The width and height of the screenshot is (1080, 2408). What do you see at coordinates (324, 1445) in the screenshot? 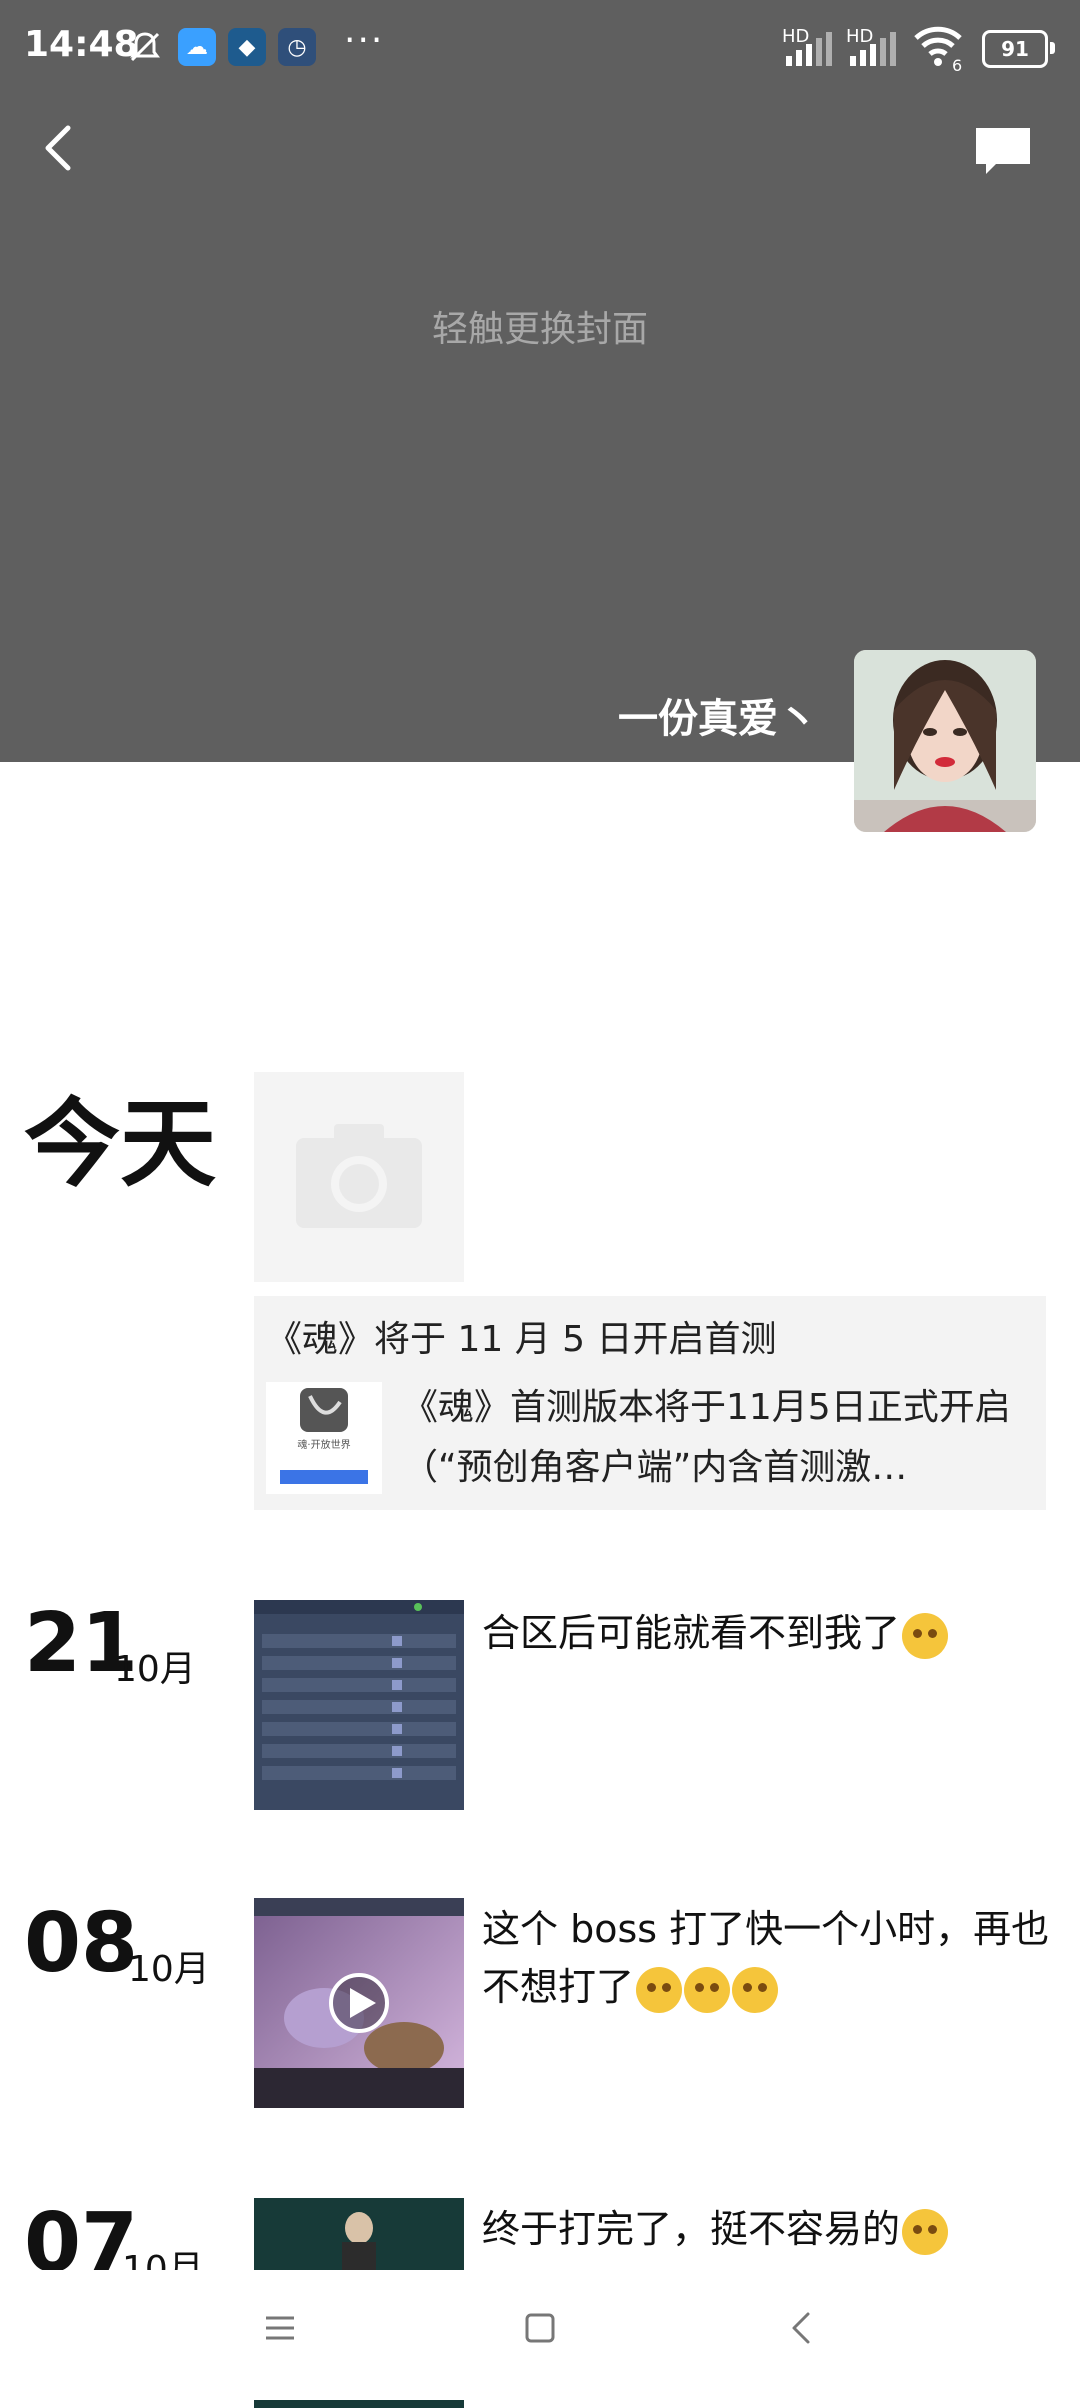
I see `thumb-caption: 魂·开放世界` at bounding box center [324, 1445].